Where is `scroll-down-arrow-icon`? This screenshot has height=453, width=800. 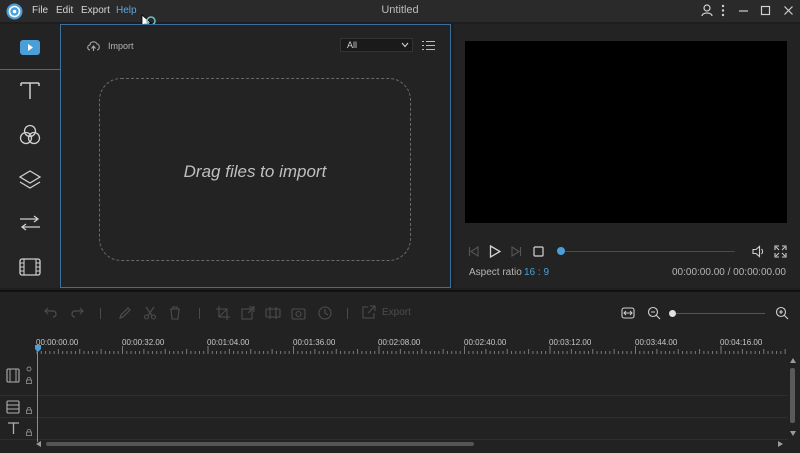
scroll-down-arrow-icon is located at coordinates (793, 433).